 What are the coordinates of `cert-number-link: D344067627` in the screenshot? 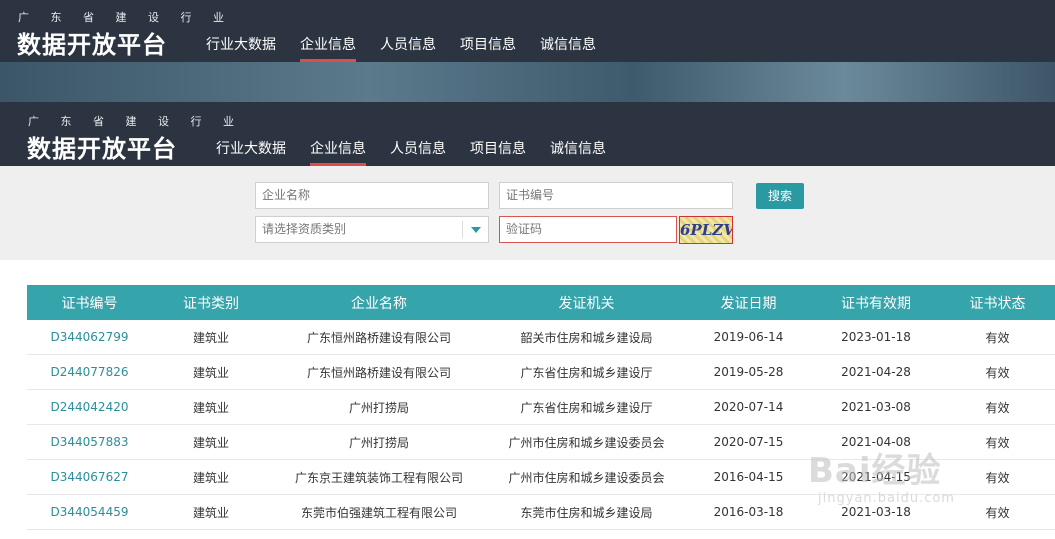 It's located at (89, 477).